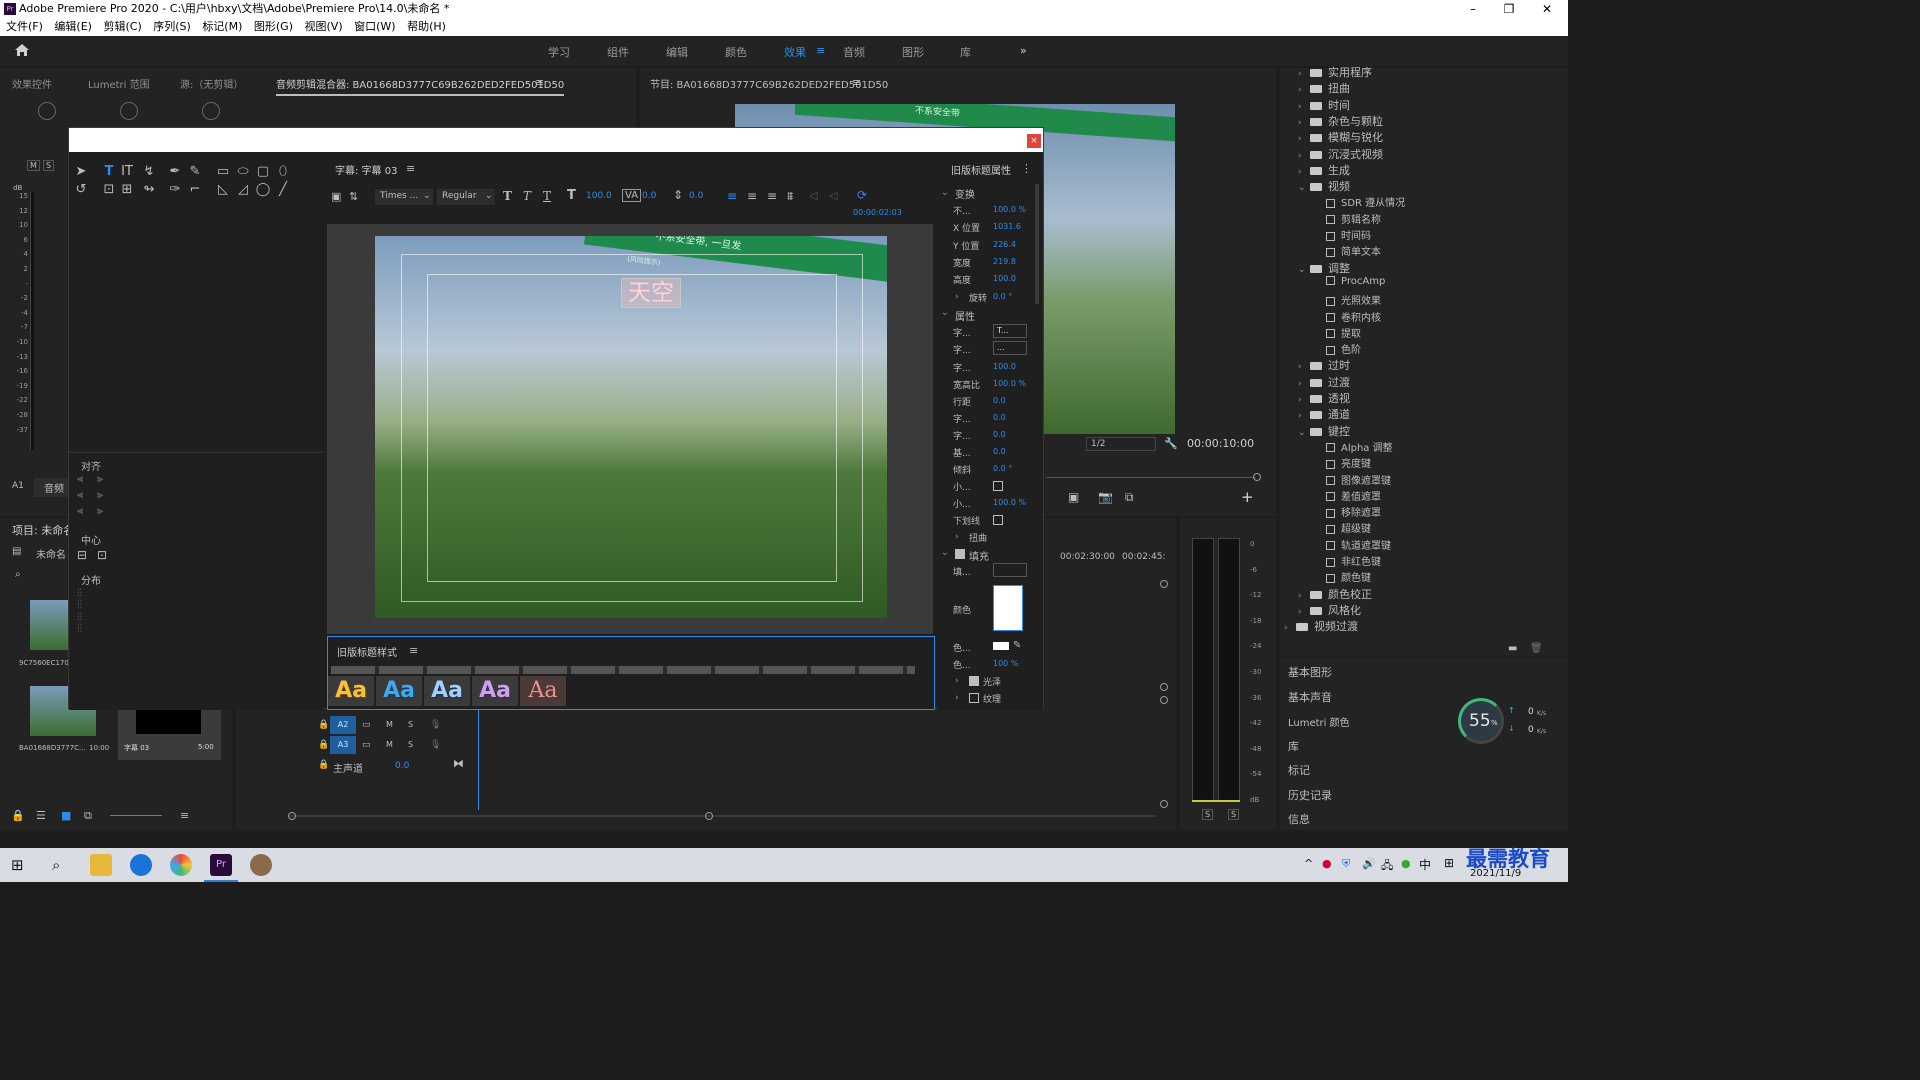 The width and height of the screenshot is (1920, 1080). Describe the element at coordinates (1343, 348) in the screenshot. I see `effects-item: 色阶` at that location.